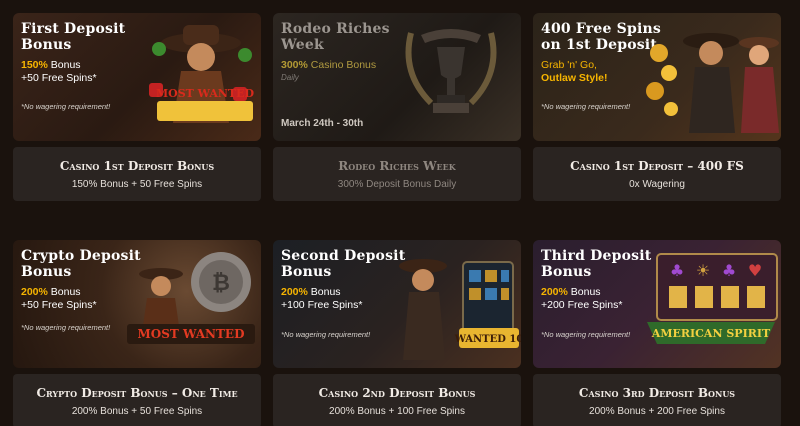 This screenshot has height=426, width=800. Describe the element at coordinates (397, 184) in the screenshot. I see `footer-subtitle: 300% Deposit Bonus Daily` at that location.